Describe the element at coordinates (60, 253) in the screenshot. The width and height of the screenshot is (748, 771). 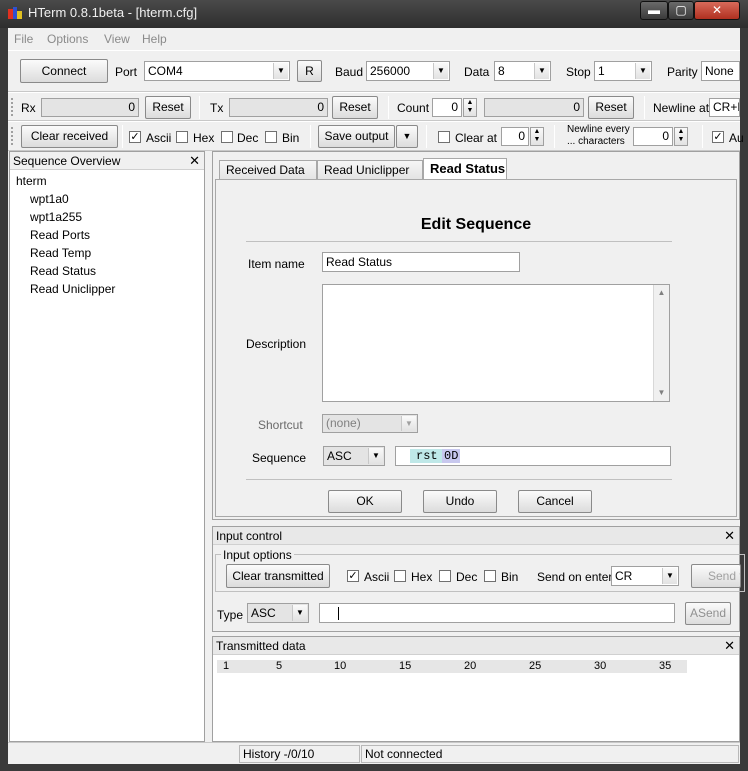
I see `tree-item: Read Temp` at that location.